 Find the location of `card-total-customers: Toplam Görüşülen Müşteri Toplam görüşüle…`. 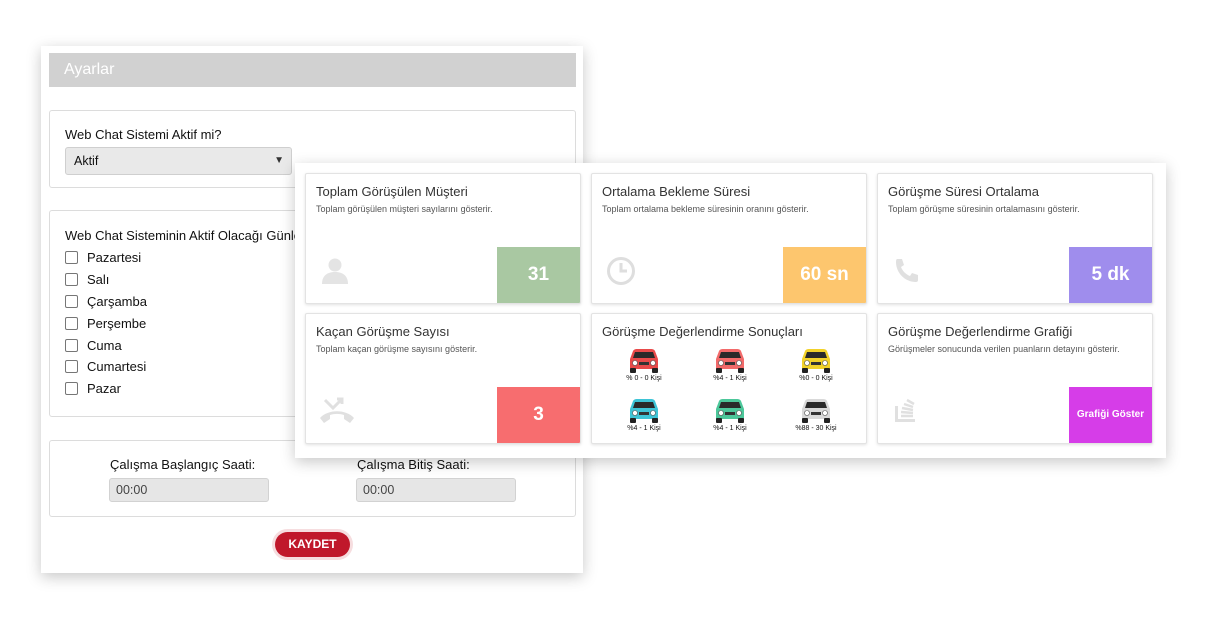

card-total-customers: Toplam Görüşülen Müşteri Toplam görüşüle… is located at coordinates (443, 238).